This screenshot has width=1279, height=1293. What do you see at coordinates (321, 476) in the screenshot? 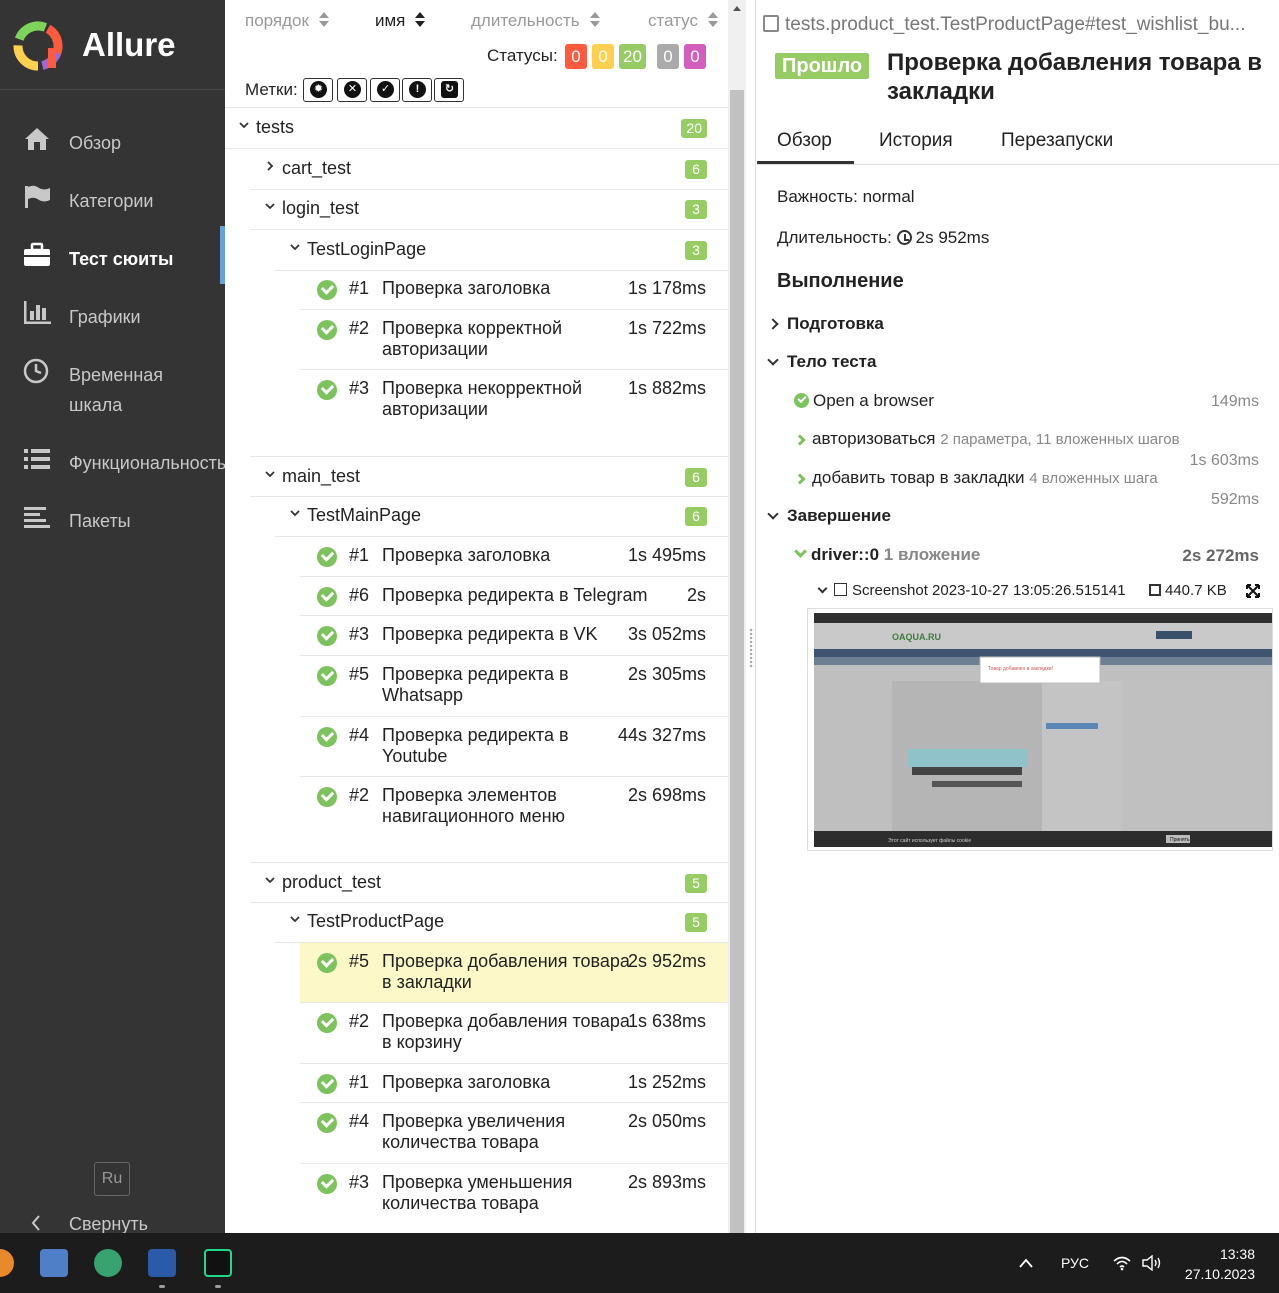
I see `group-name: main_test` at bounding box center [321, 476].